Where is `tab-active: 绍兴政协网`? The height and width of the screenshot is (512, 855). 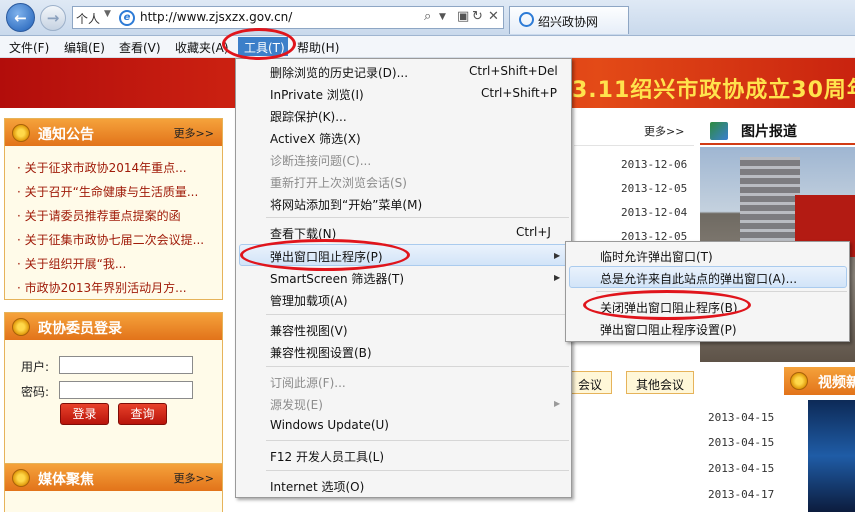
tab-active: 绍兴政协网 is located at coordinates (569, 20).